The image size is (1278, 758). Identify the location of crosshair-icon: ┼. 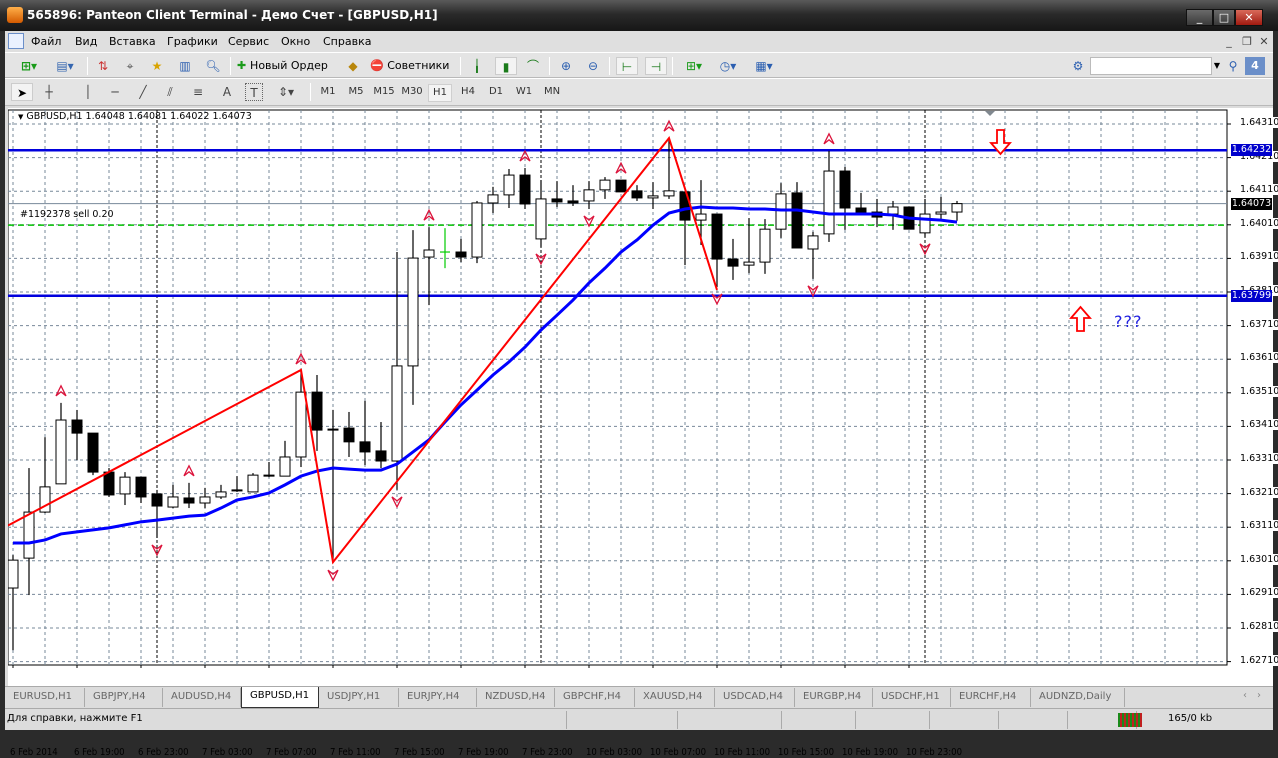
(49, 92).